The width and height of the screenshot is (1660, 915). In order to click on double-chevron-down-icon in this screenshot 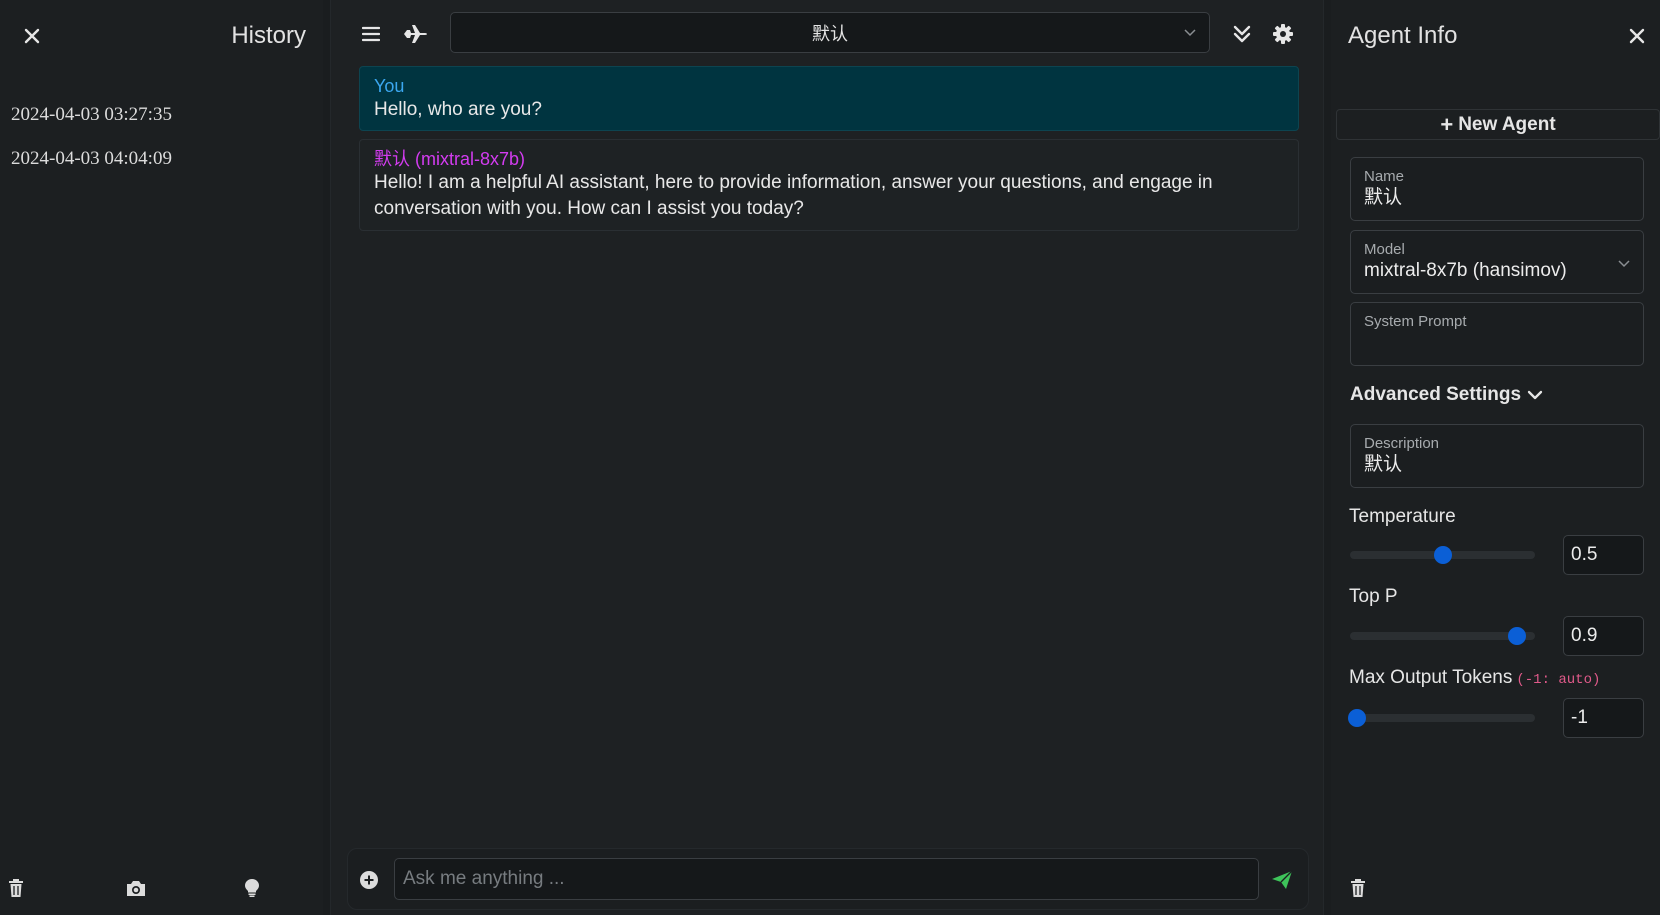, I will do `click(1242, 34)`.